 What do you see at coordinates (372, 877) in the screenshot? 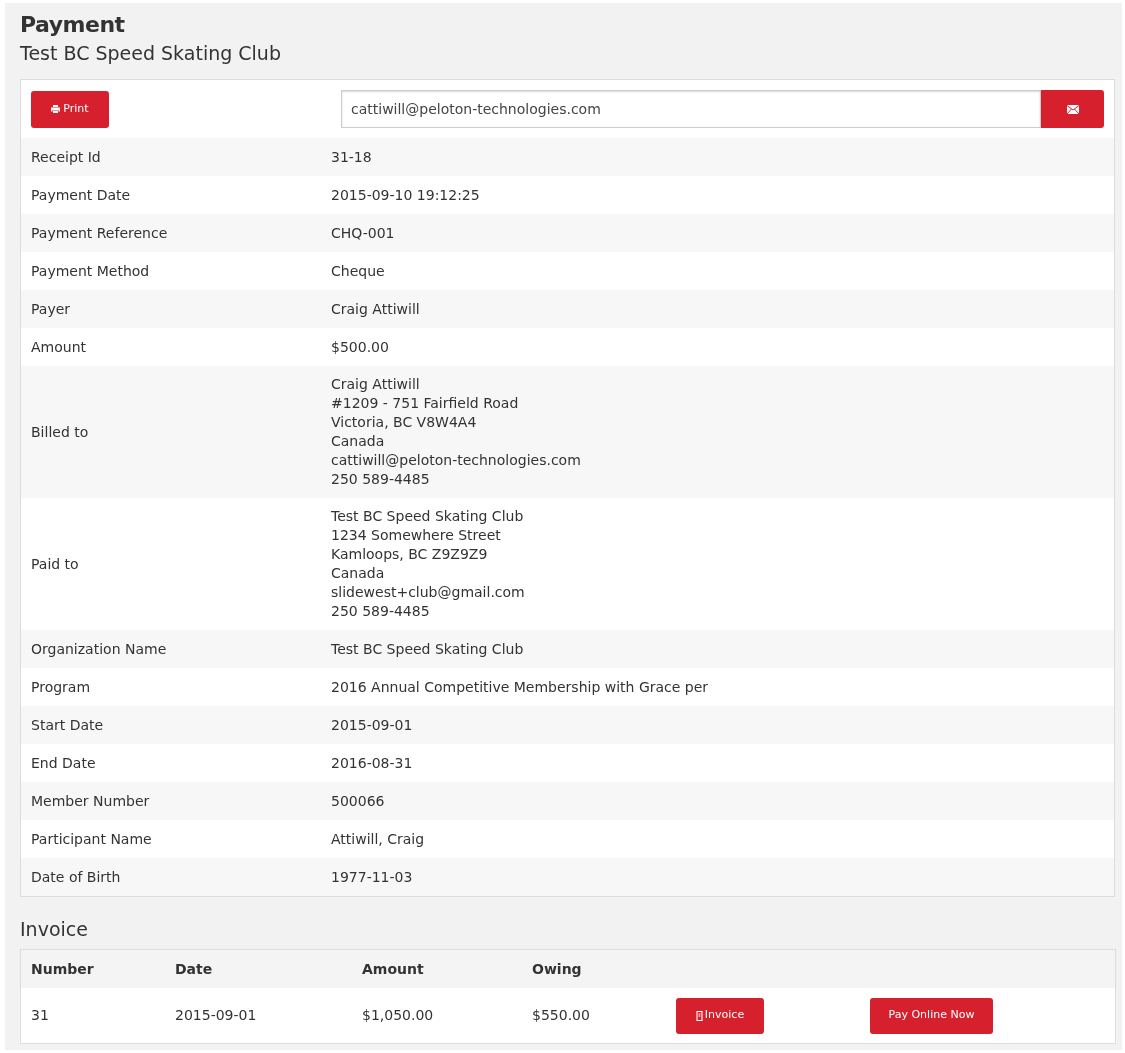
I see `field-value: 1977-11-03` at bounding box center [372, 877].